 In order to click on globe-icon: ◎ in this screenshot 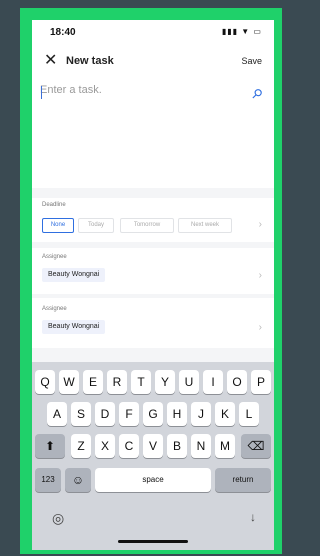, I will do `click(58, 518)`.